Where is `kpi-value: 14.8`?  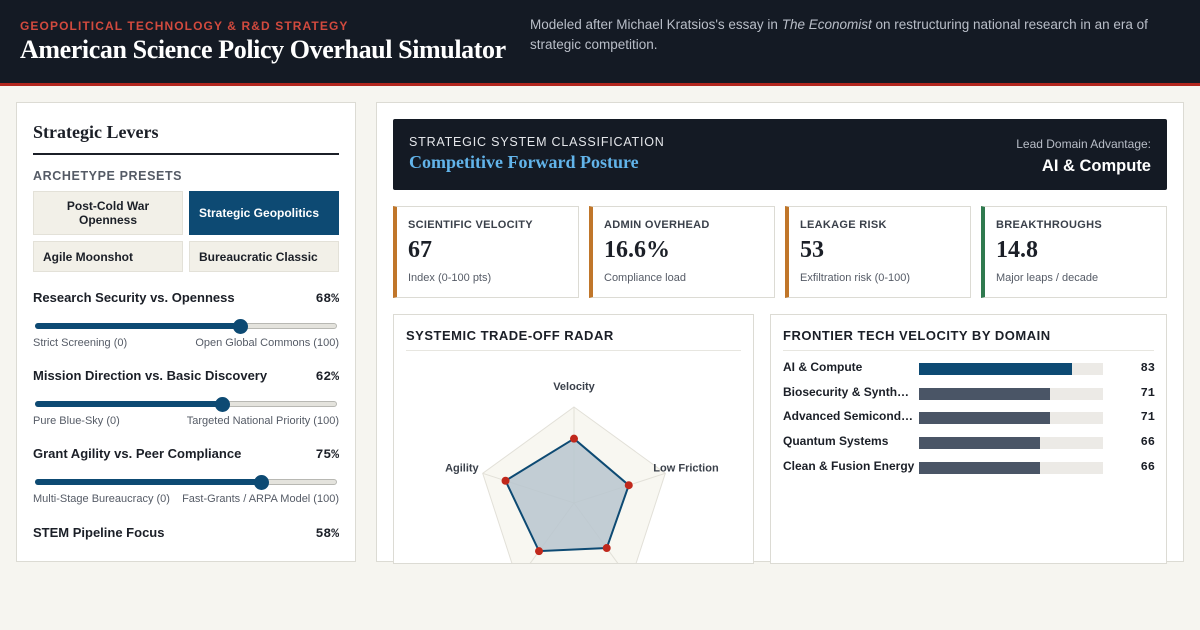 kpi-value: 14.8 is located at coordinates (1017, 250).